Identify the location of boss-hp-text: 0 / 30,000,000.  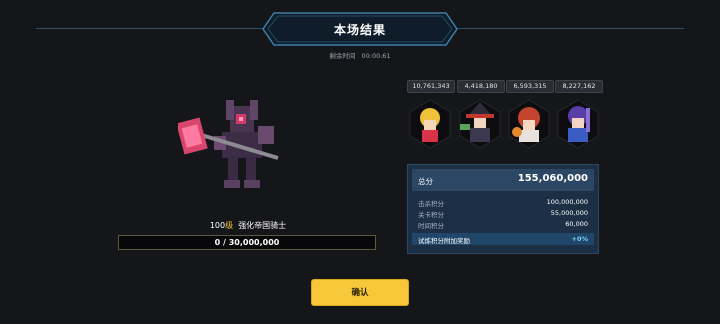
(247, 242).